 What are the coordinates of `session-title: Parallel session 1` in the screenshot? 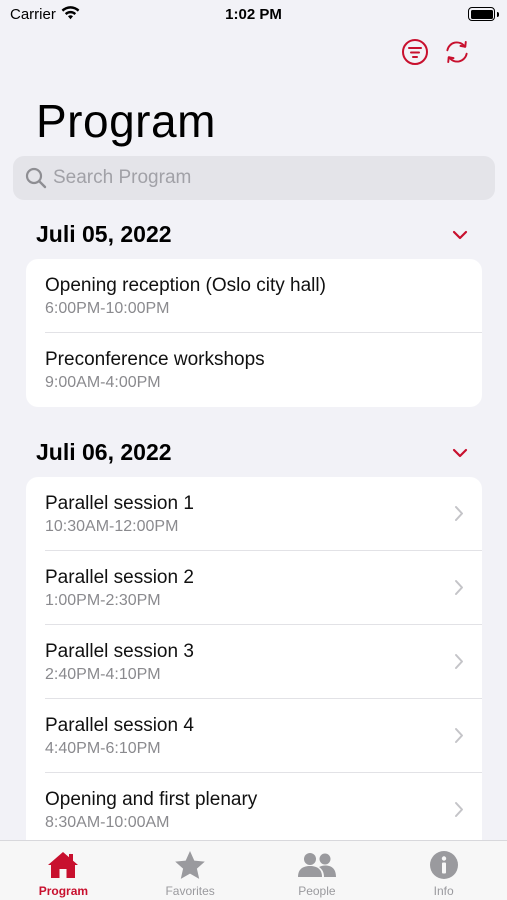 It's located at (119, 503).